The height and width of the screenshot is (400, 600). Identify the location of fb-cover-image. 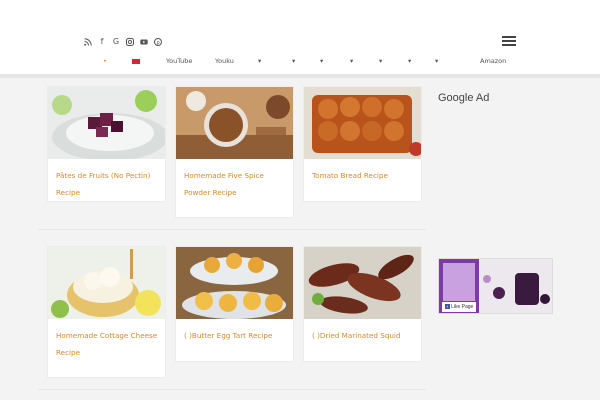
(515, 286).